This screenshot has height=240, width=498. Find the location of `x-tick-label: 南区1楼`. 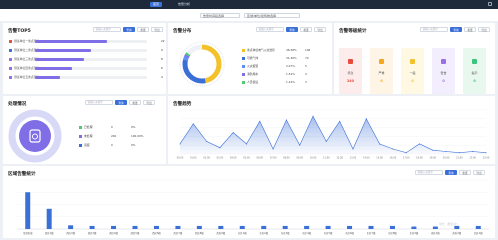

x-tick-label: 南区1楼 is located at coordinates (435, 233).